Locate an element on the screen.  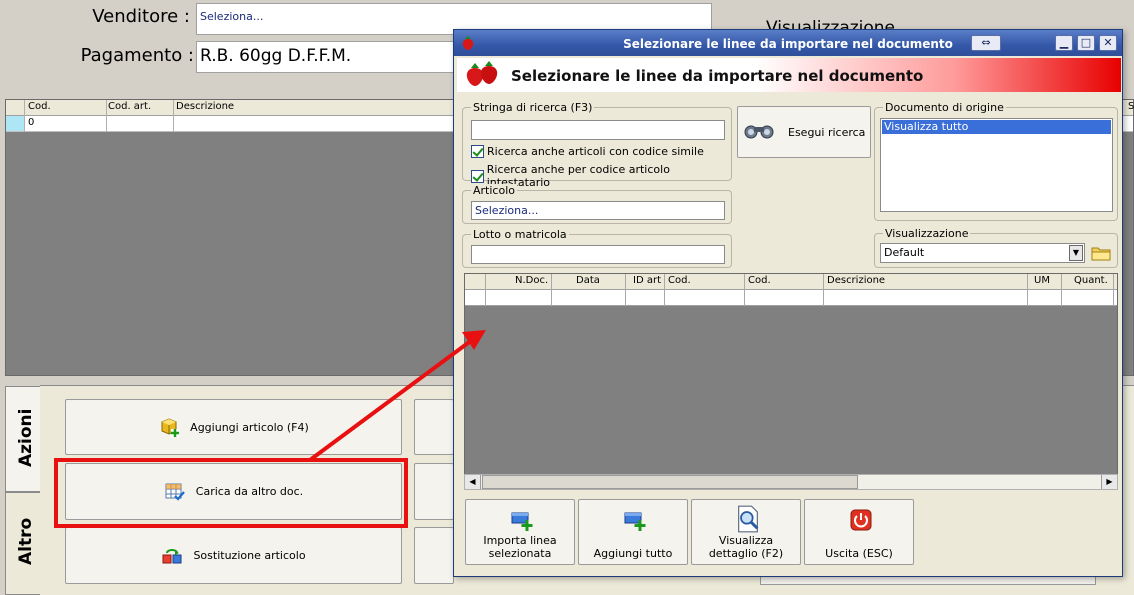
run-search-button: Esegui ricerca is located at coordinates (804, 132).